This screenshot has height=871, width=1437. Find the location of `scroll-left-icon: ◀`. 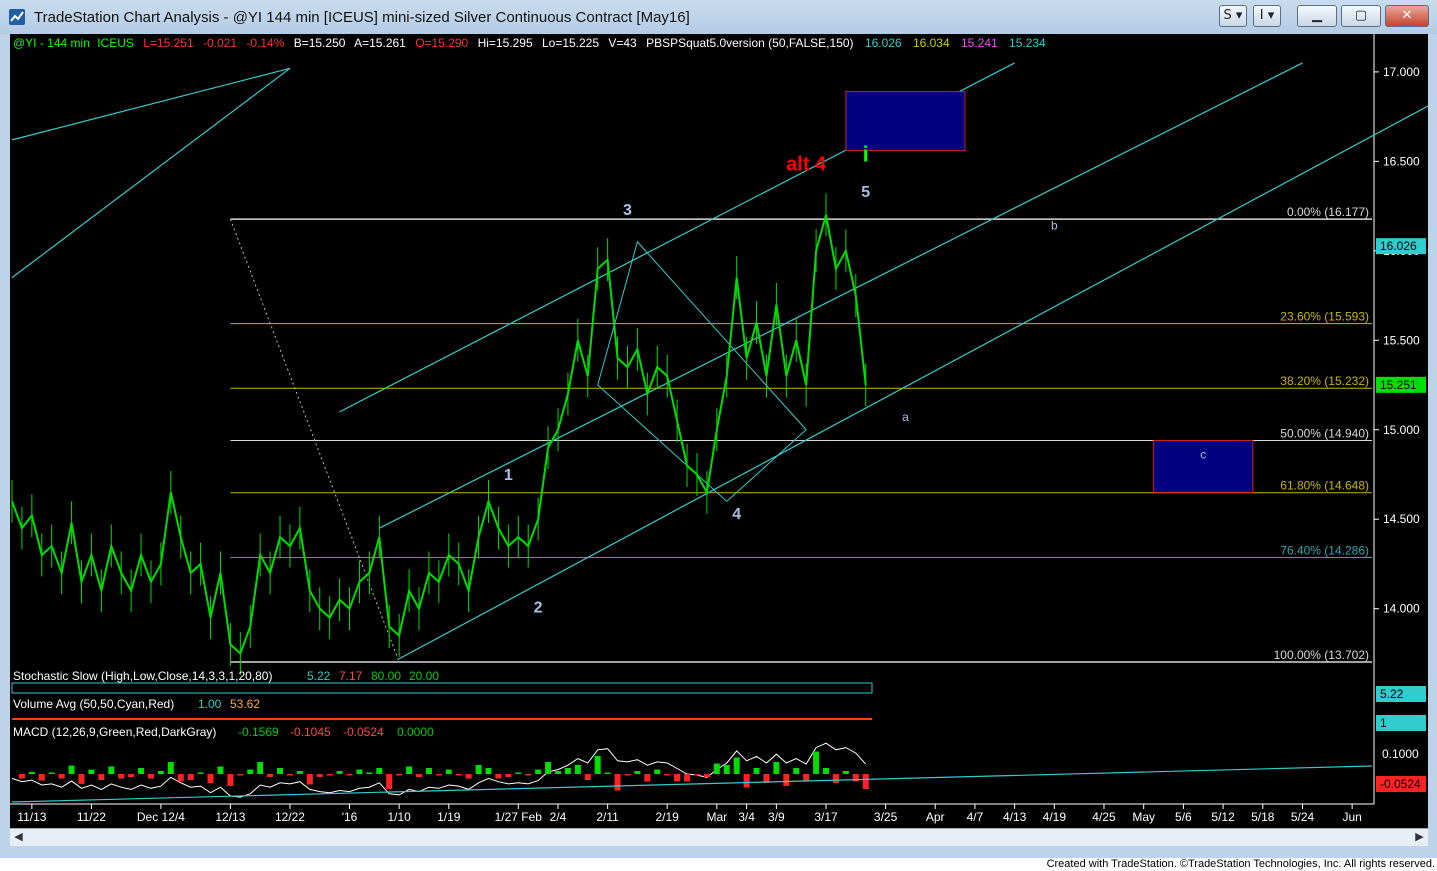

scroll-left-icon: ◀ is located at coordinates (18, 837).